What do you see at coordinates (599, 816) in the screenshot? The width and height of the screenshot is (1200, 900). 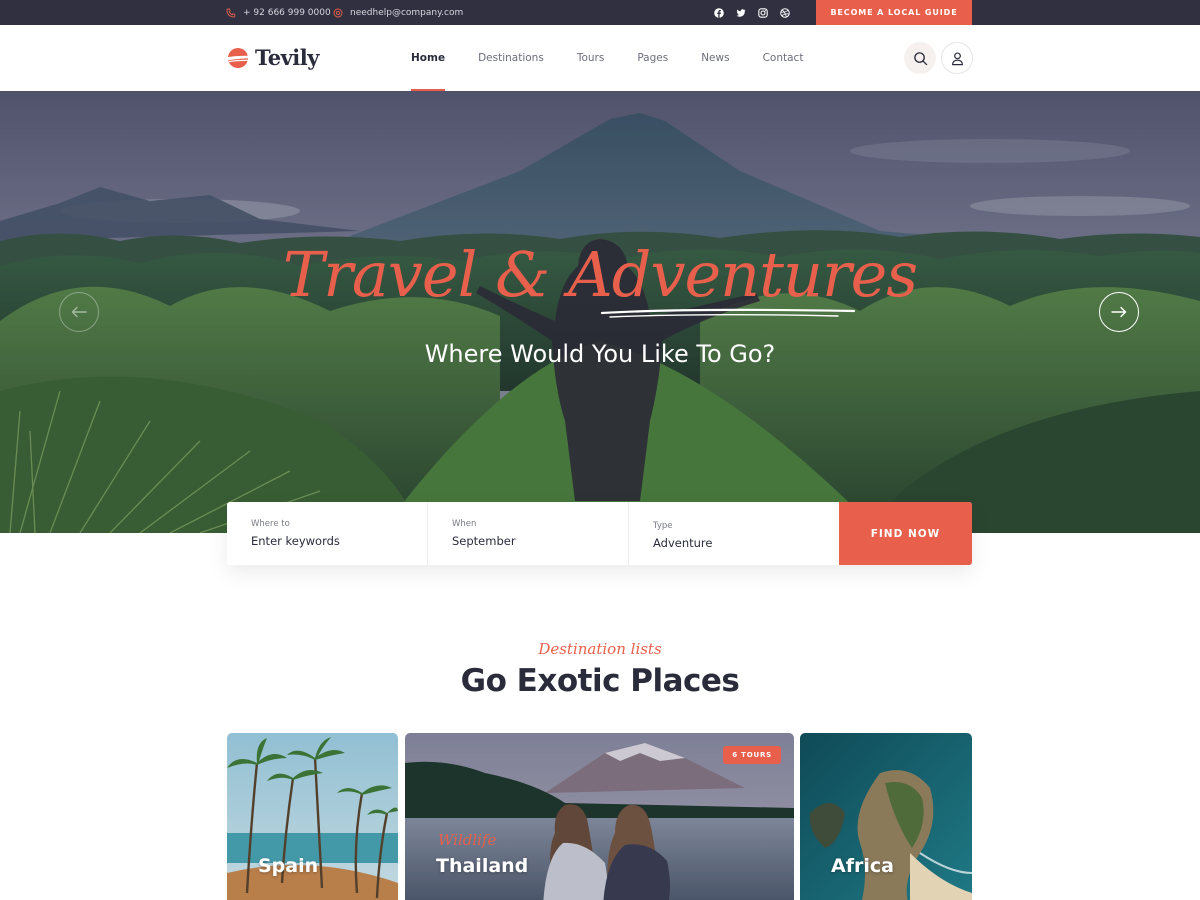 I see `destination-card-thailand: 6 TOURS Wildlife Thailand` at bounding box center [599, 816].